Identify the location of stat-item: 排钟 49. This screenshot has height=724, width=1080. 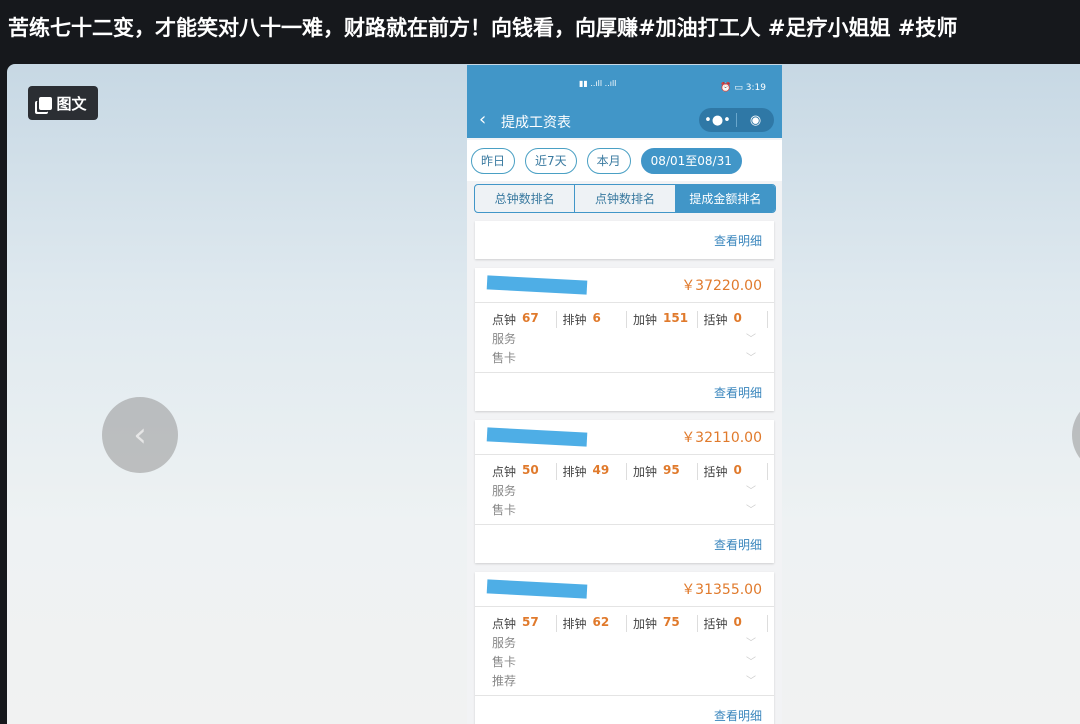
(594, 471).